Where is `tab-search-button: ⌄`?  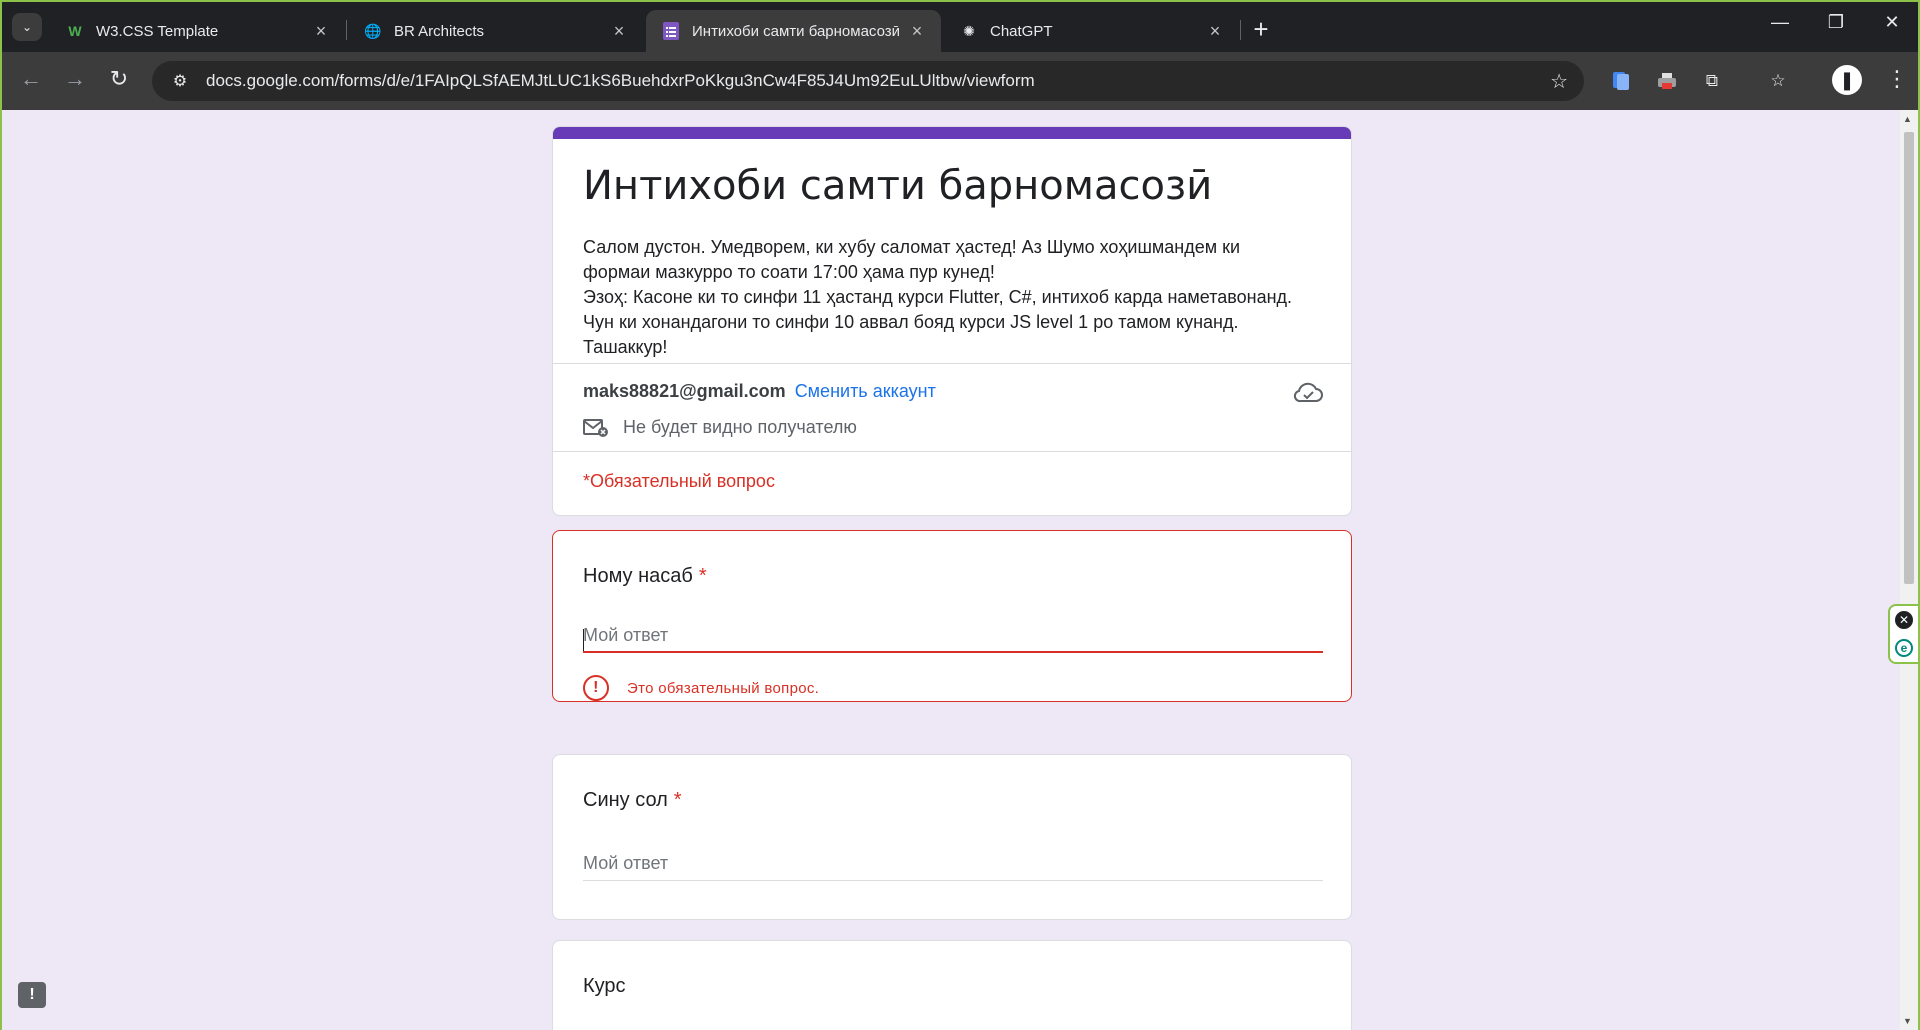
tab-search-button: ⌄ is located at coordinates (27, 27).